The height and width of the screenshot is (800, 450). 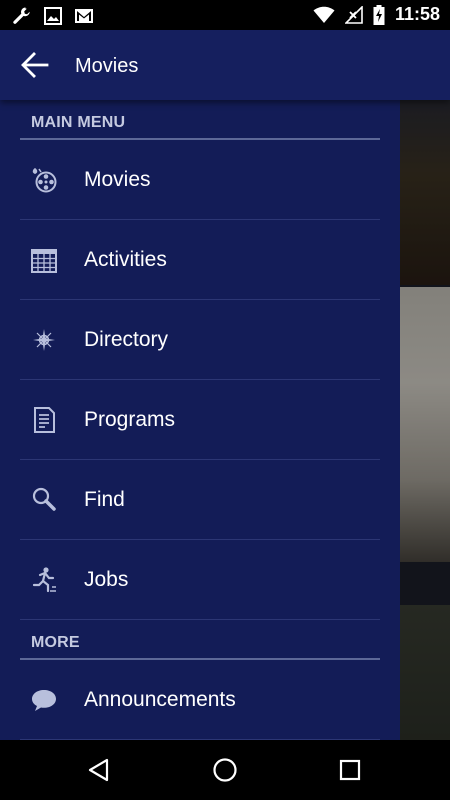 What do you see at coordinates (130, 419) in the screenshot?
I see `drawer-item-label: Programs` at bounding box center [130, 419].